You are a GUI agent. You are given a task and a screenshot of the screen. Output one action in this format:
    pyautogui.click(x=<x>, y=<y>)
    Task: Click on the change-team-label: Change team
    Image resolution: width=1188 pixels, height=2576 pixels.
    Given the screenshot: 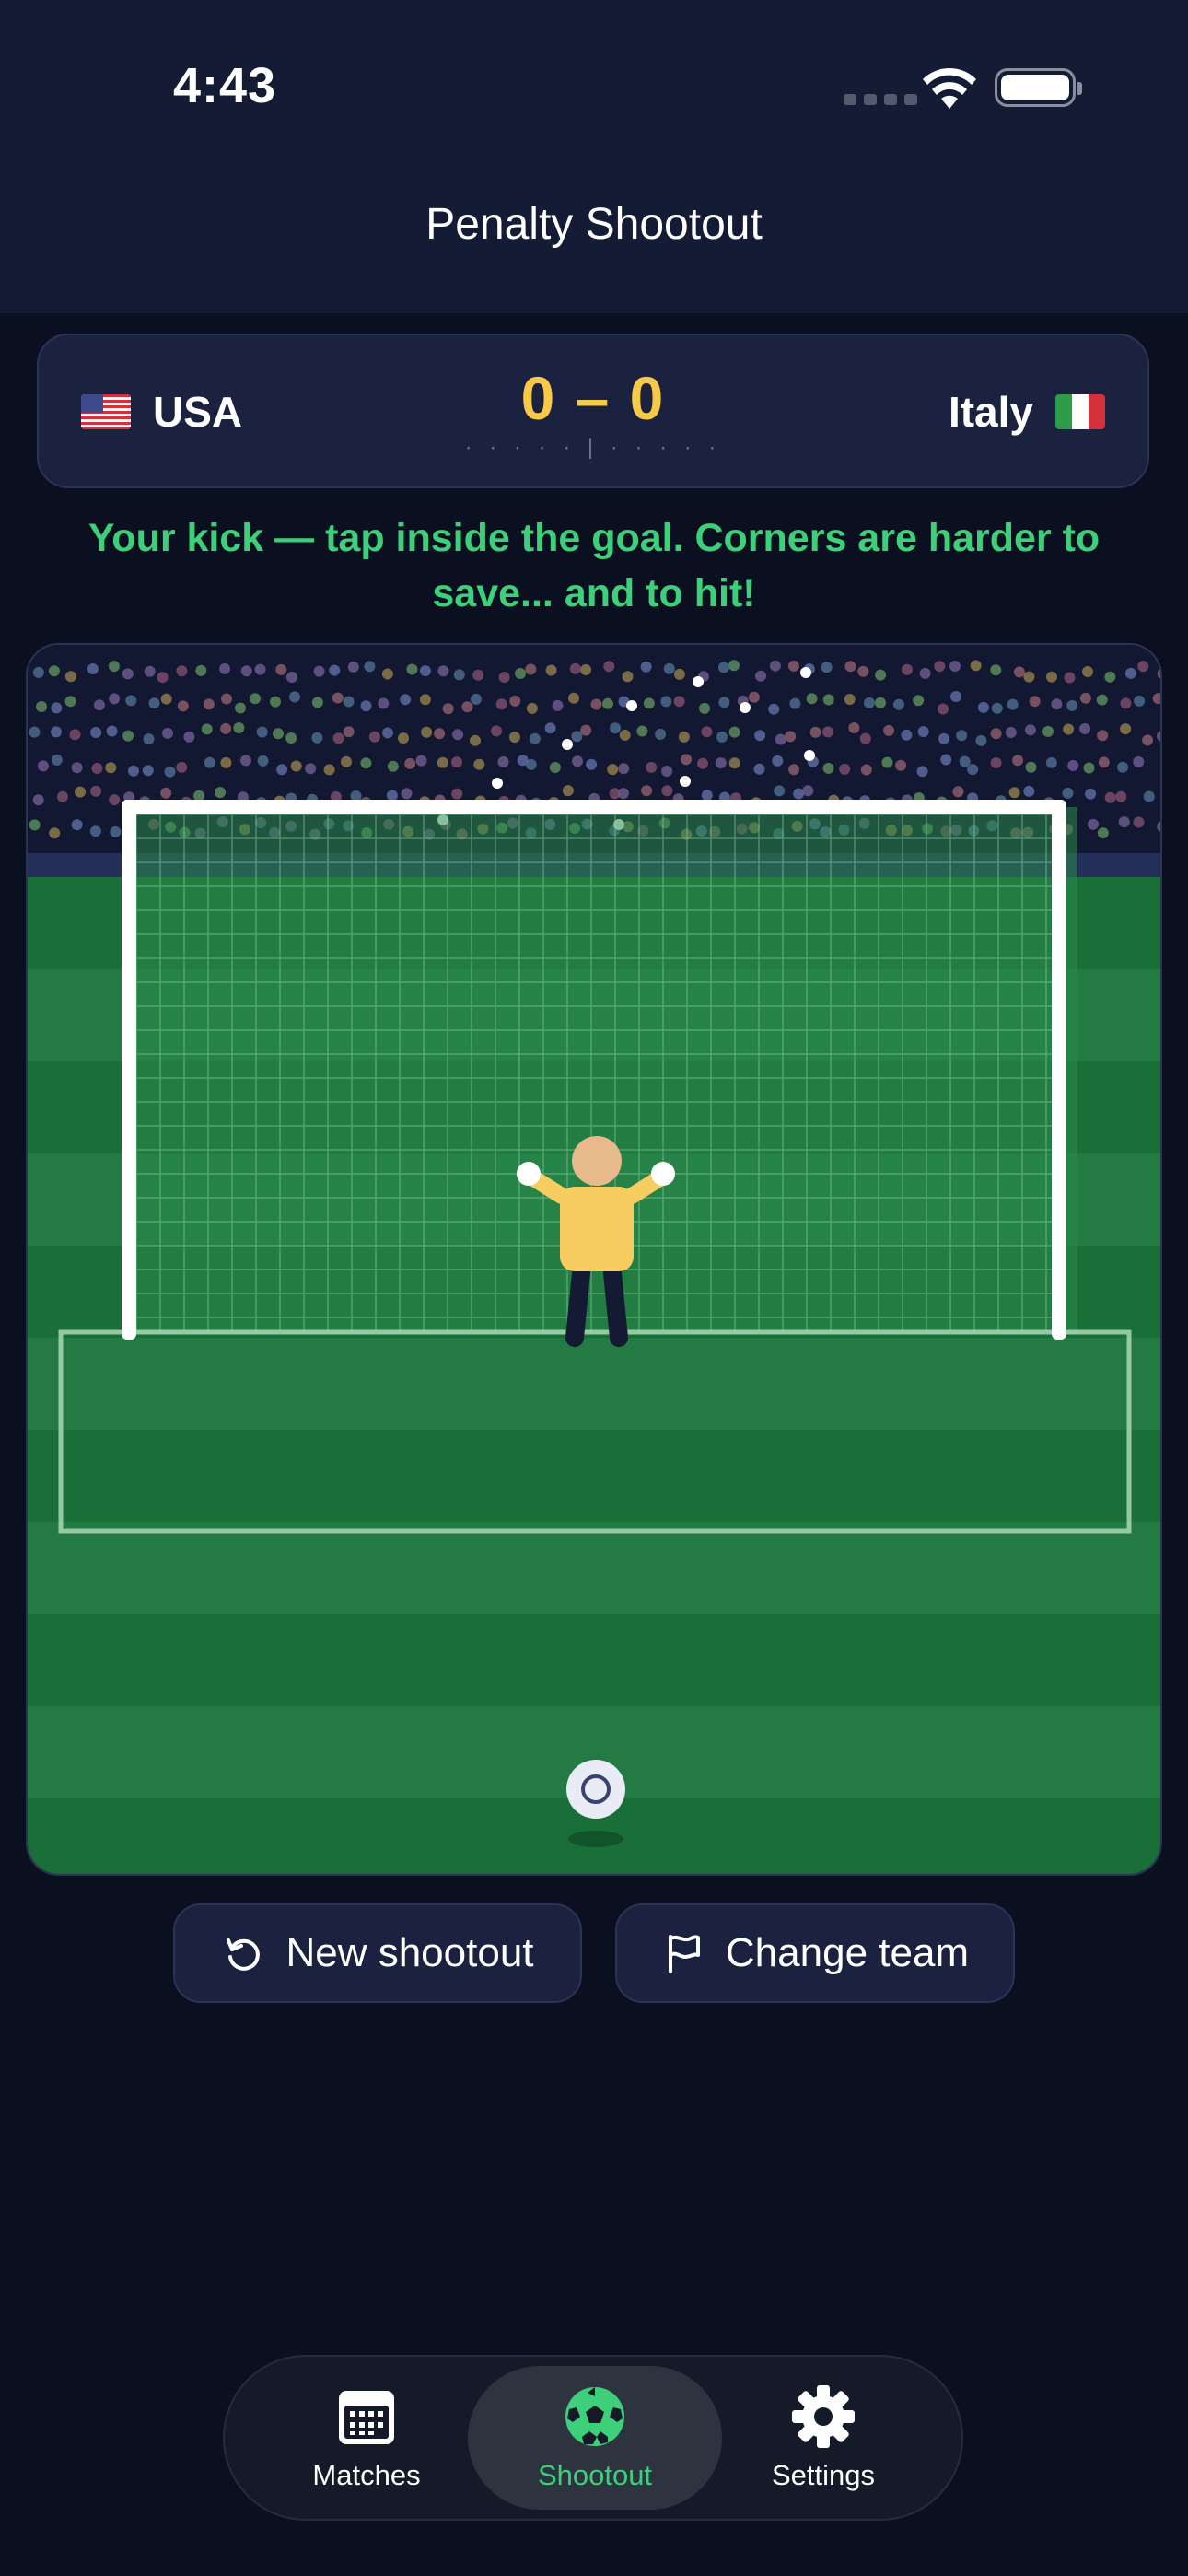 What is the action you would take?
    pyautogui.click(x=847, y=1952)
    